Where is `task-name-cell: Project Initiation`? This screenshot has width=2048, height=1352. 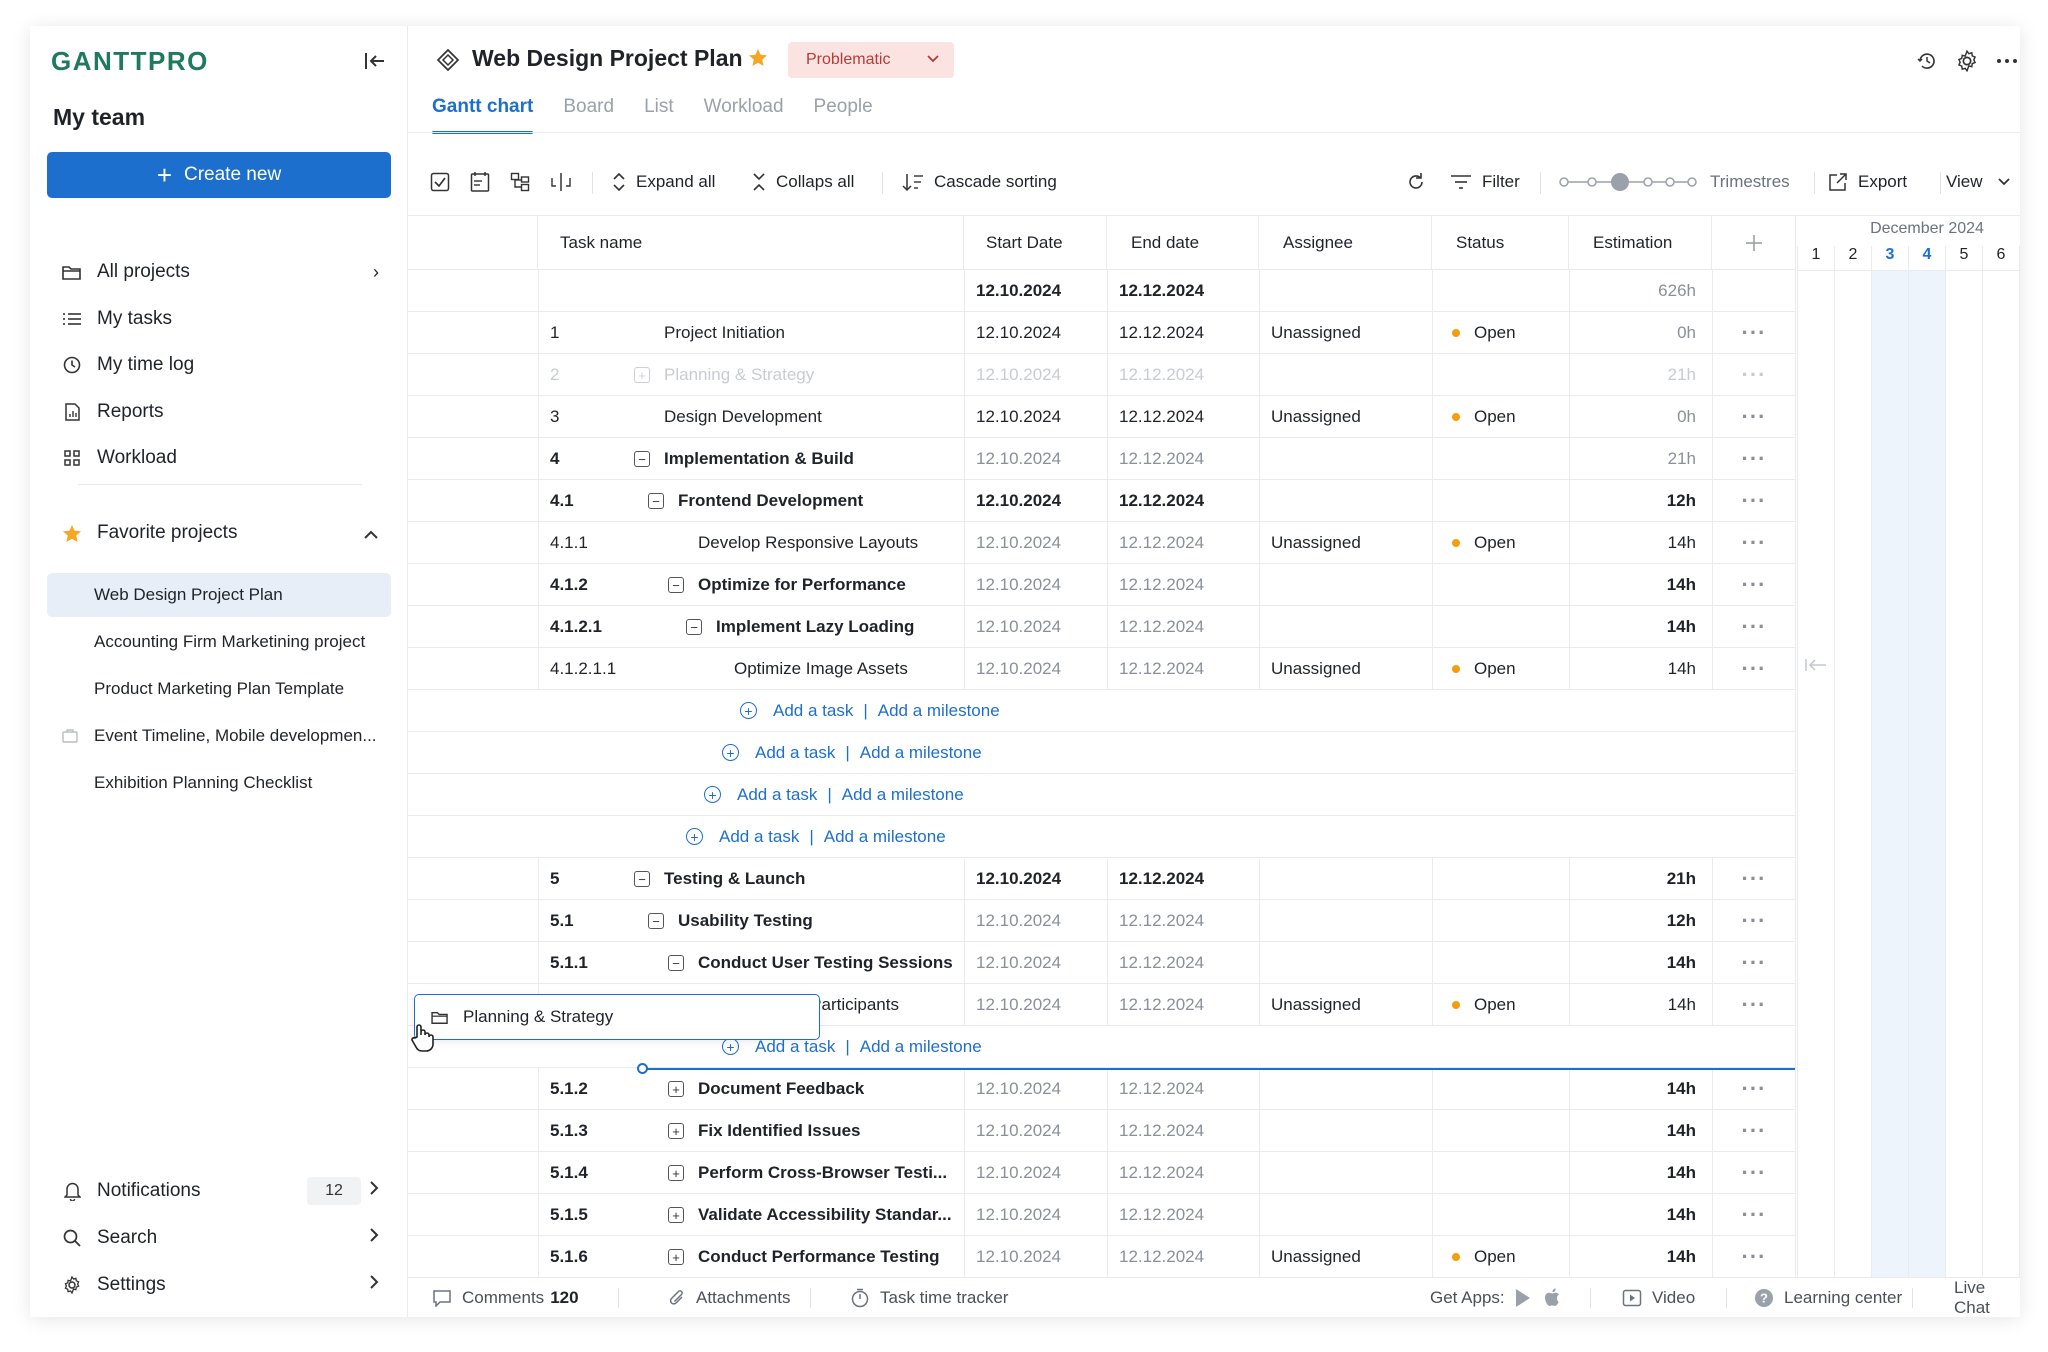 task-name-cell: Project Initiation is located at coordinates (799, 333).